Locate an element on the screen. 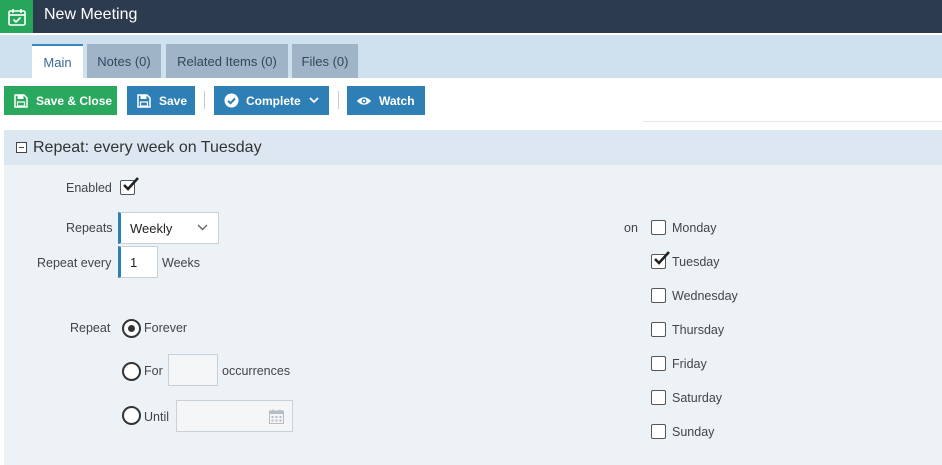 The height and width of the screenshot is (465, 942). save-button: Save is located at coordinates (161, 100).